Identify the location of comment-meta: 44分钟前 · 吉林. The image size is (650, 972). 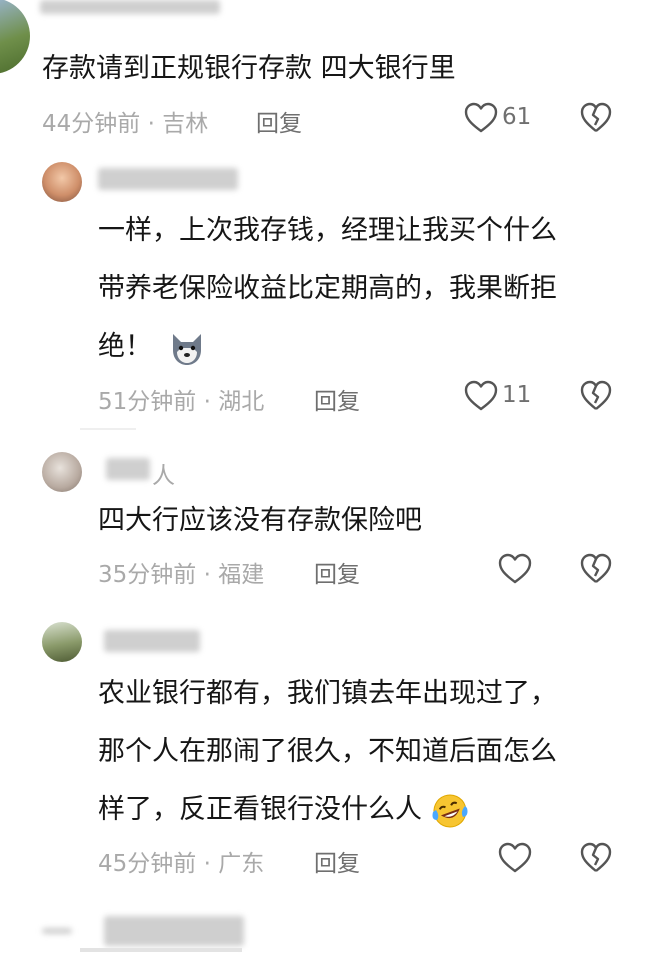
(125, 124).